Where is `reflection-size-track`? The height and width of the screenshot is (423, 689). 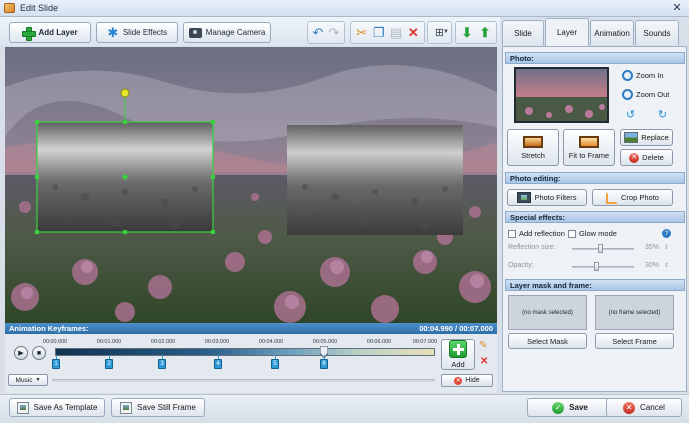 reflection-size-track is located at coordinates (603, 249).